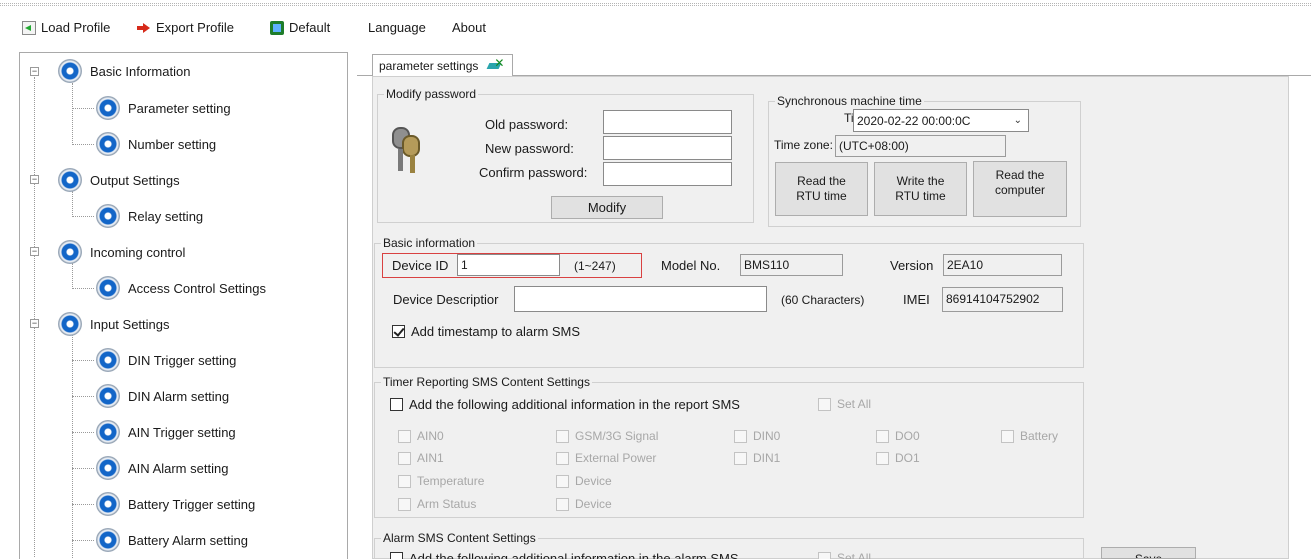 The height and width of the screenshot is (559, 1311). Describe the element at coordinates (172, 540) in the screenshot. I see `tree-item-battery-alarm-setting: Battery Alarm setting` at that location.